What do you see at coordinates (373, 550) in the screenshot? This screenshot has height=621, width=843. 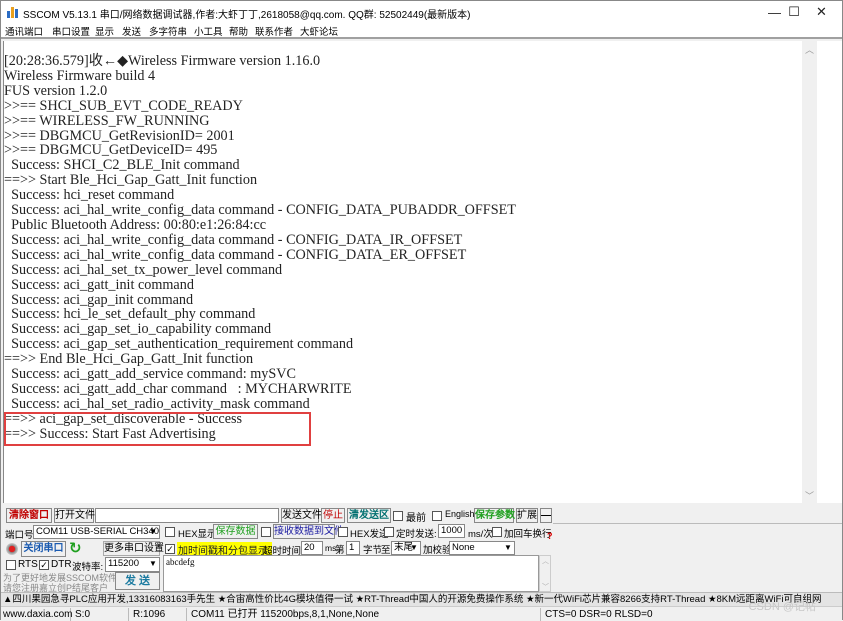 I see `byte-unit: 字节` at bounding box center [373, 550].